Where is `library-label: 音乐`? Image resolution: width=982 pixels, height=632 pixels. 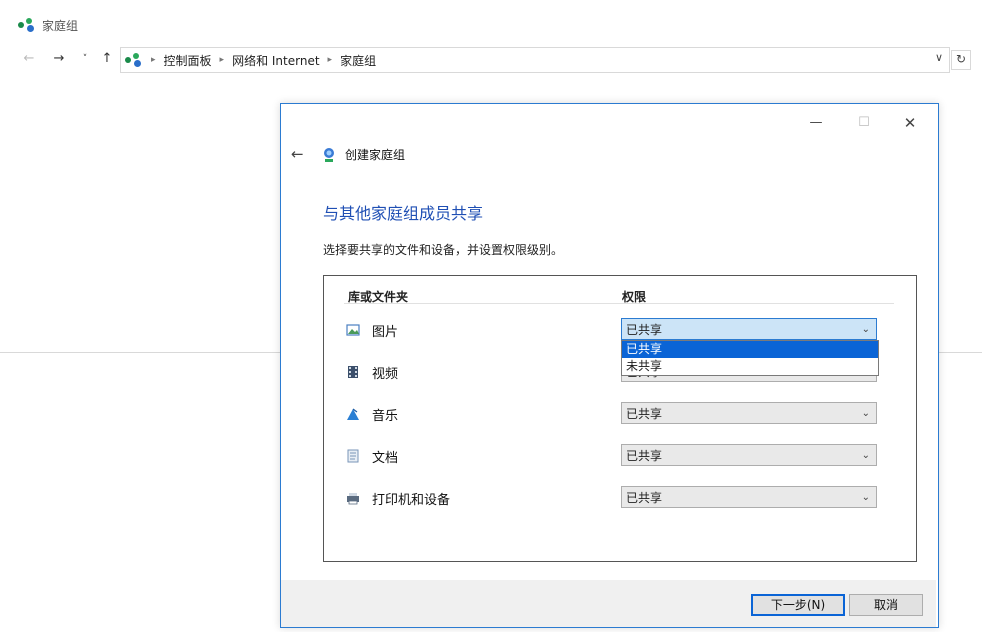
library-label: 音乐 is located at coordinates (385, 414).